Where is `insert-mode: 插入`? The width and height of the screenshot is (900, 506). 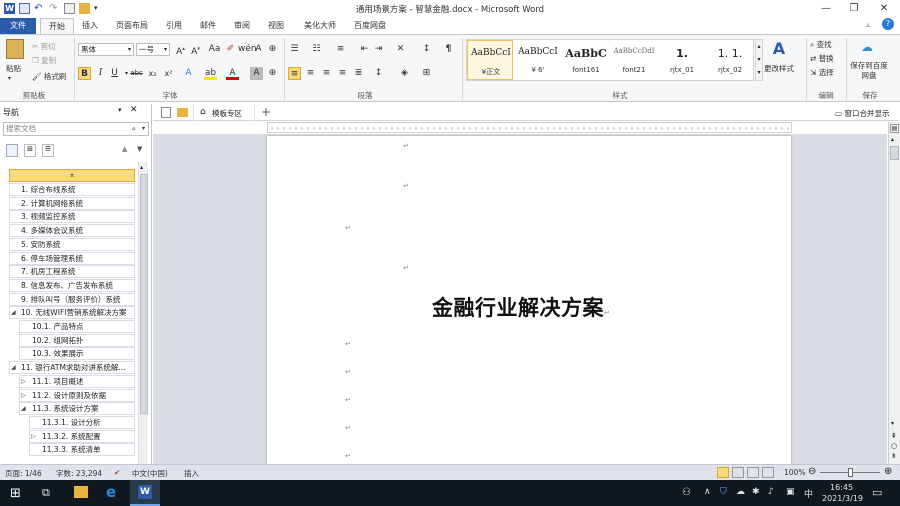 insert-mode: 插入 is located at coordinates (191, 473).